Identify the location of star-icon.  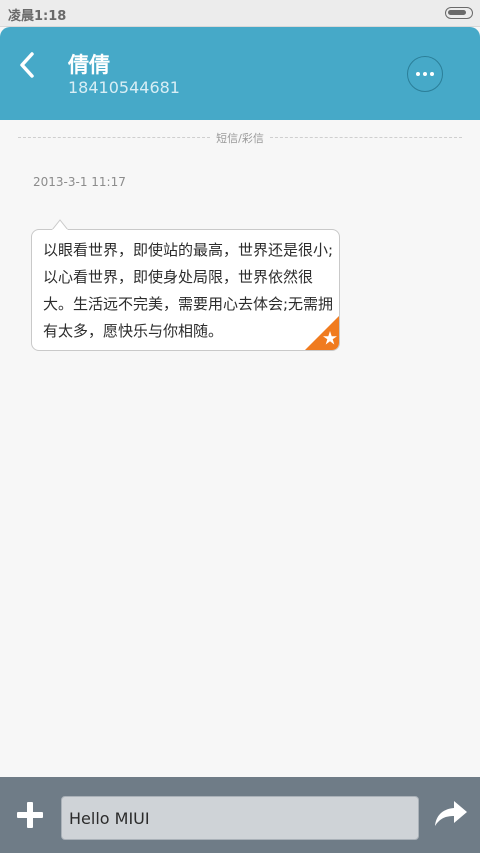
(322, 333).